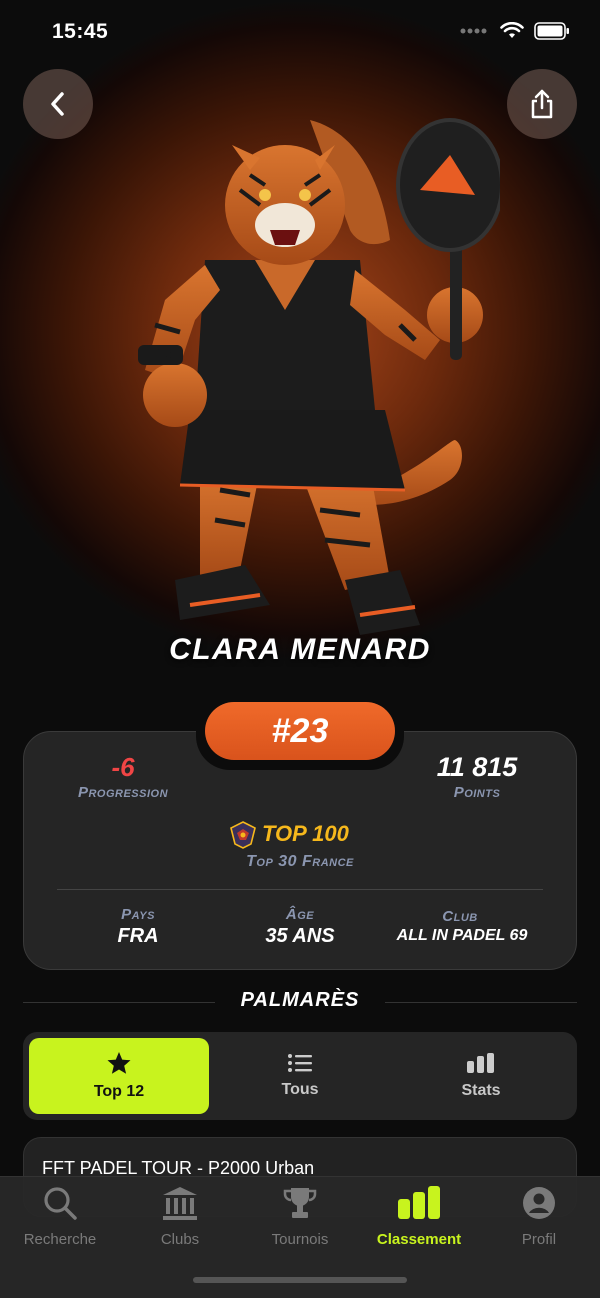 The height and width of the screenshot is (1298, 600). I want to click on tab-tous: Tous, so click(300, 1076).